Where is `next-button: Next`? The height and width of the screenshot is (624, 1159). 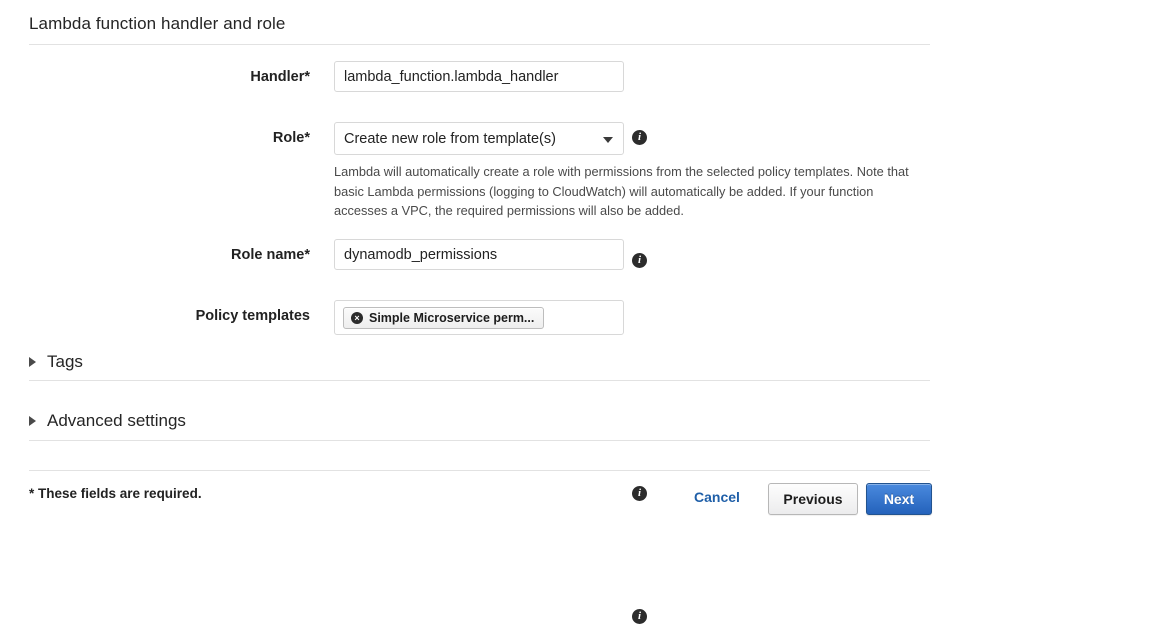
next-button: Next is located at coordinates (899, 499).